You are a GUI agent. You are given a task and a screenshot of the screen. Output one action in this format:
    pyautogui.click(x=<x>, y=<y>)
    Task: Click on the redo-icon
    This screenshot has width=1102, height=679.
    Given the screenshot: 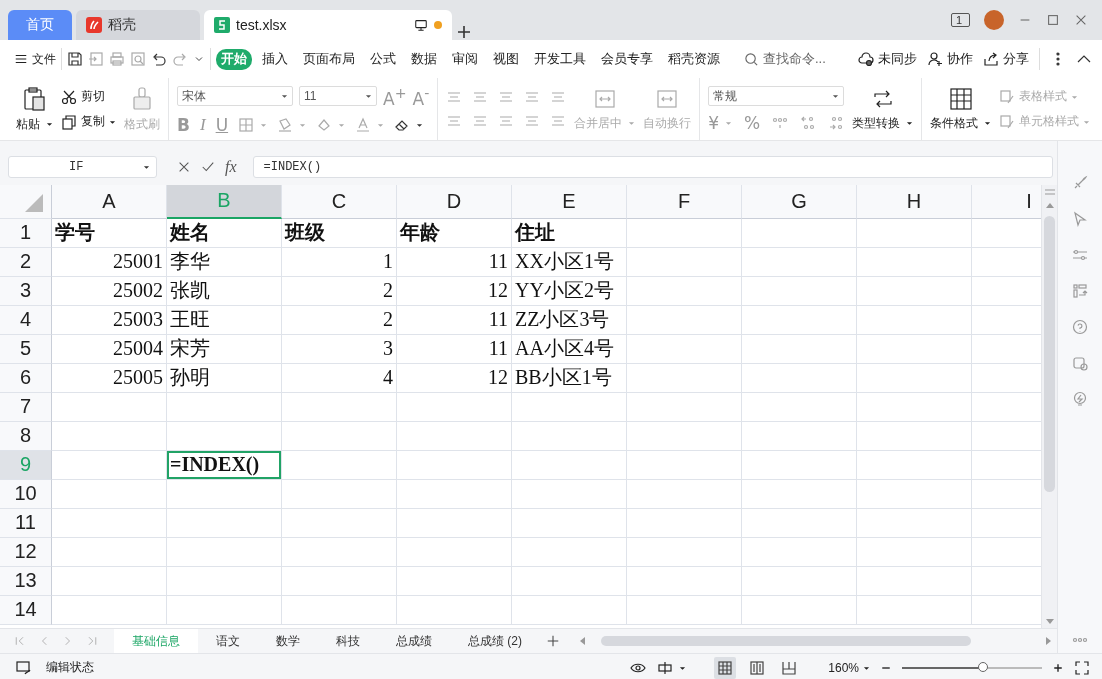 What is the action you would take?
    pyautogui.click(x=180, y=59)
    